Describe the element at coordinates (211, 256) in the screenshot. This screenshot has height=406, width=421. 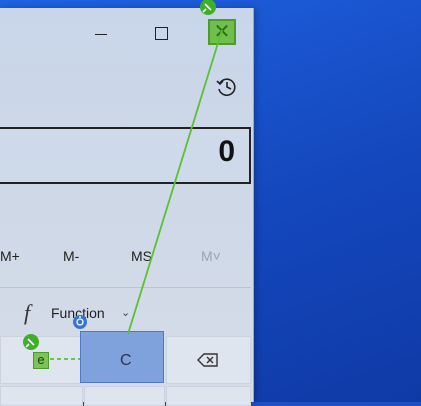
I see `memory-recall-button: M˅` at that location.